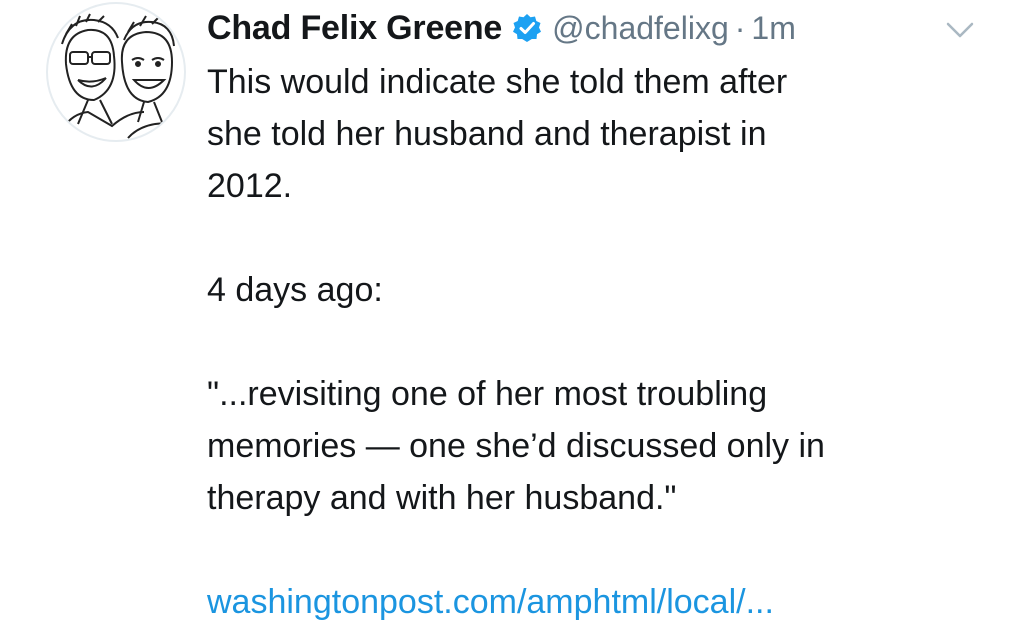 The width and height of the screenshot is (1024, 628). Describe the element at coordinates (295, 290) in the screenshot. I see `tweet-text-line: 4 days ago:` at that location.